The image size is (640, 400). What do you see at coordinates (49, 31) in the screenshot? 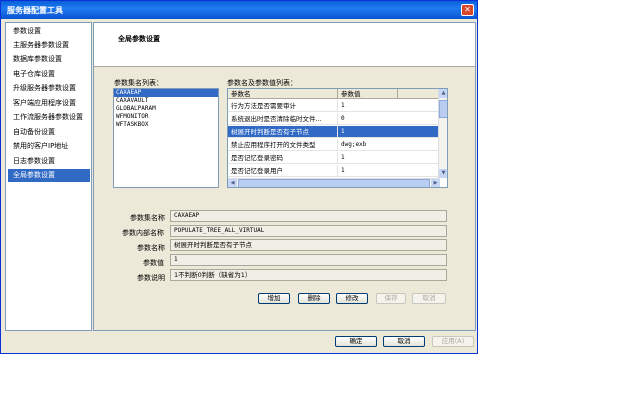
I see `sidebar-item-params: 参数设置` at bounding box center [49, 31].